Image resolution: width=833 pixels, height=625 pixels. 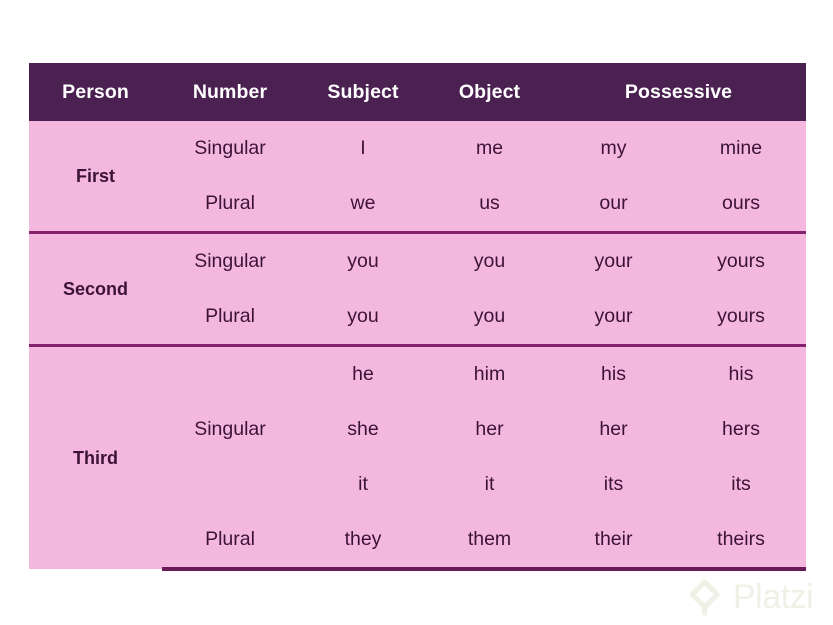 What do you see at coordinates (363, 92) in the screenshot?
I see `column-header-subject: Subject` at bounding box center [363, 92].